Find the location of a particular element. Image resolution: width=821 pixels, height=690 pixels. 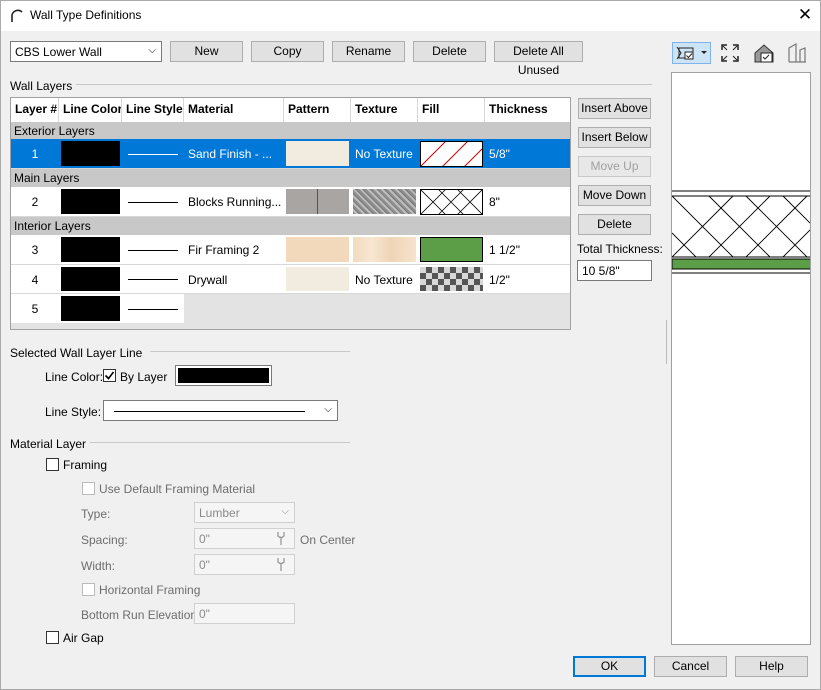

layer-number: 1 is located at coordinates (35, 154).